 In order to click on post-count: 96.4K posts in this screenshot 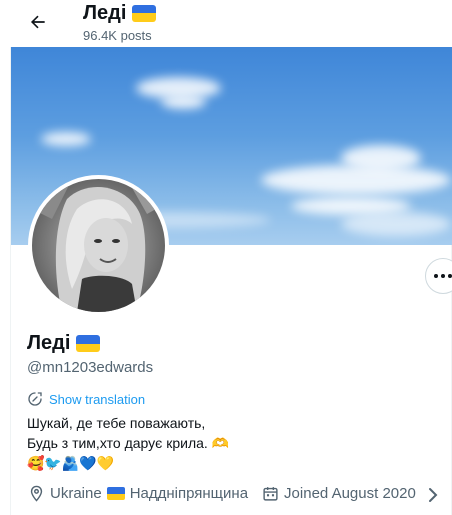, I will do `click(117, 35)`.